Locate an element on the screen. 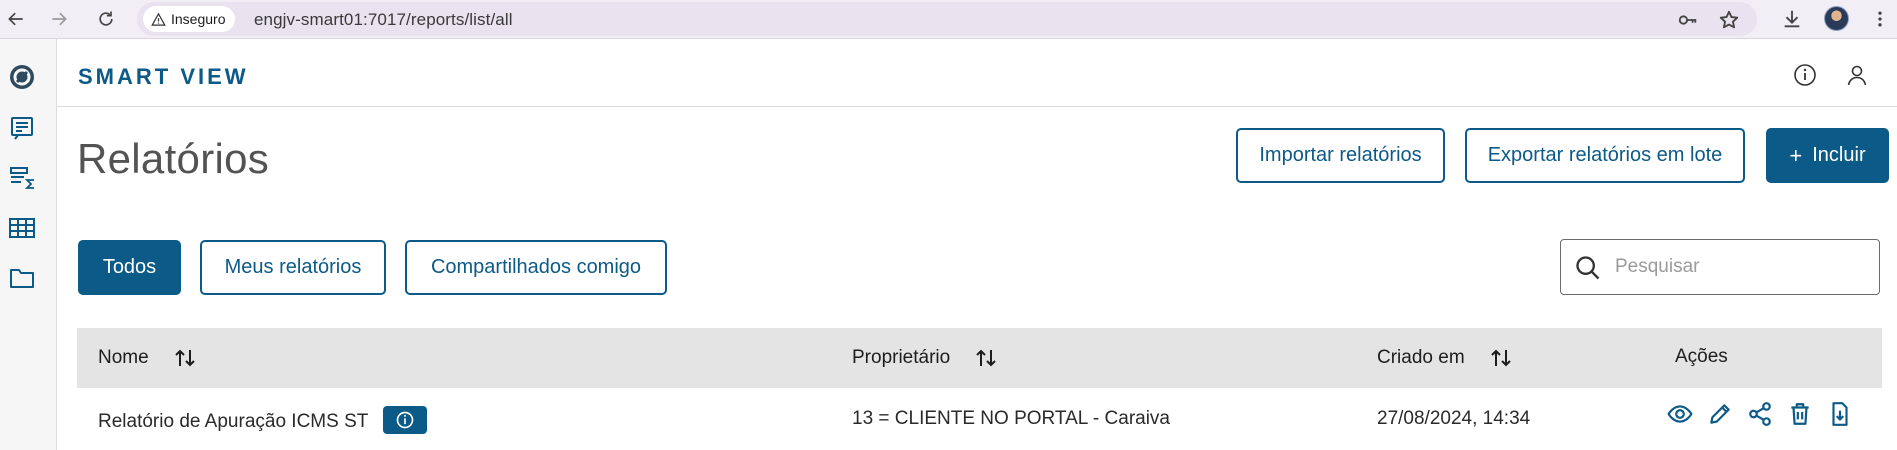 Image resolution: width=1897 pixels, height=450 pixels. report-icon is located at coordinates (22, 128).